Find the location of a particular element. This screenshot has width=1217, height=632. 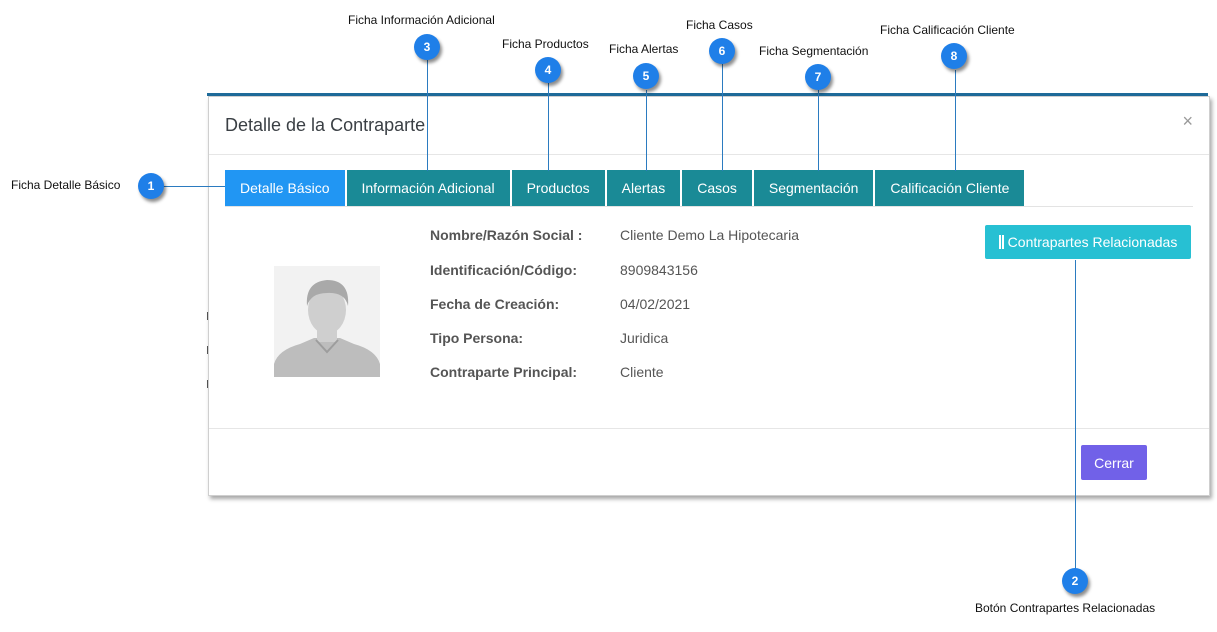

callout-label-8: Ficha Calificación Cliente is located at coordinates (947, 30).